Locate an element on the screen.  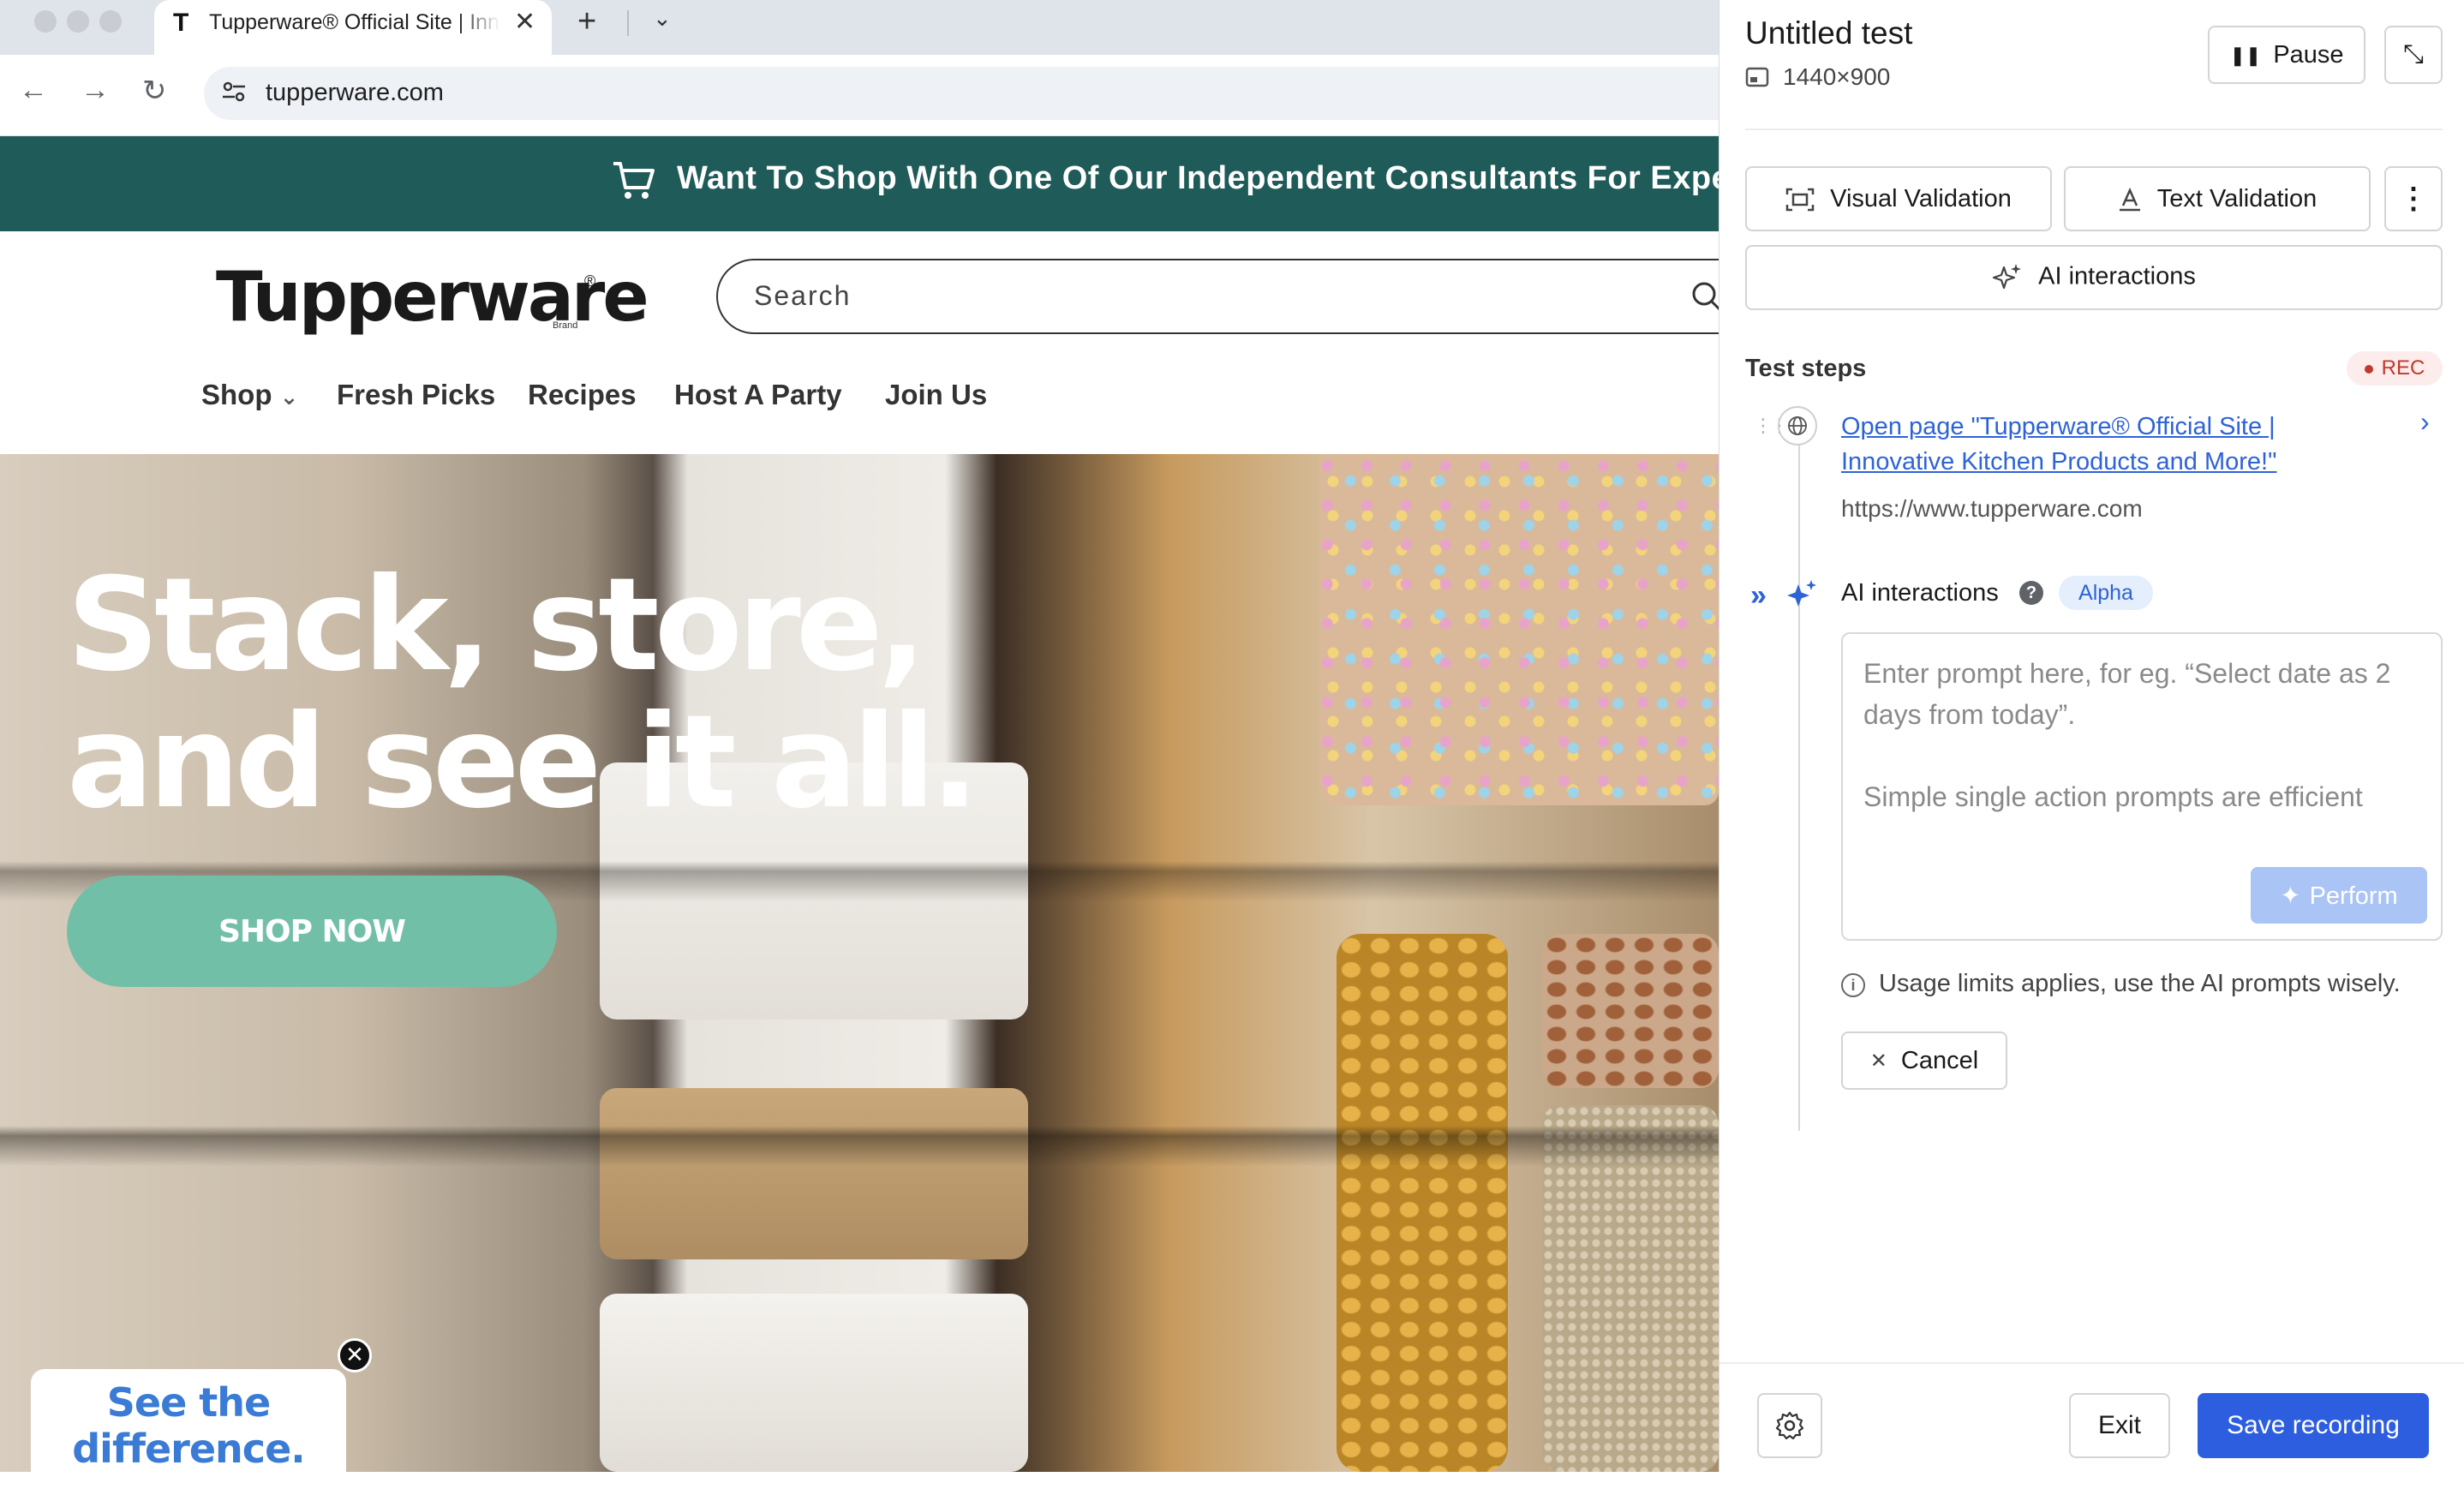
ai-prompt-input is located at coordinates (2144, 751).